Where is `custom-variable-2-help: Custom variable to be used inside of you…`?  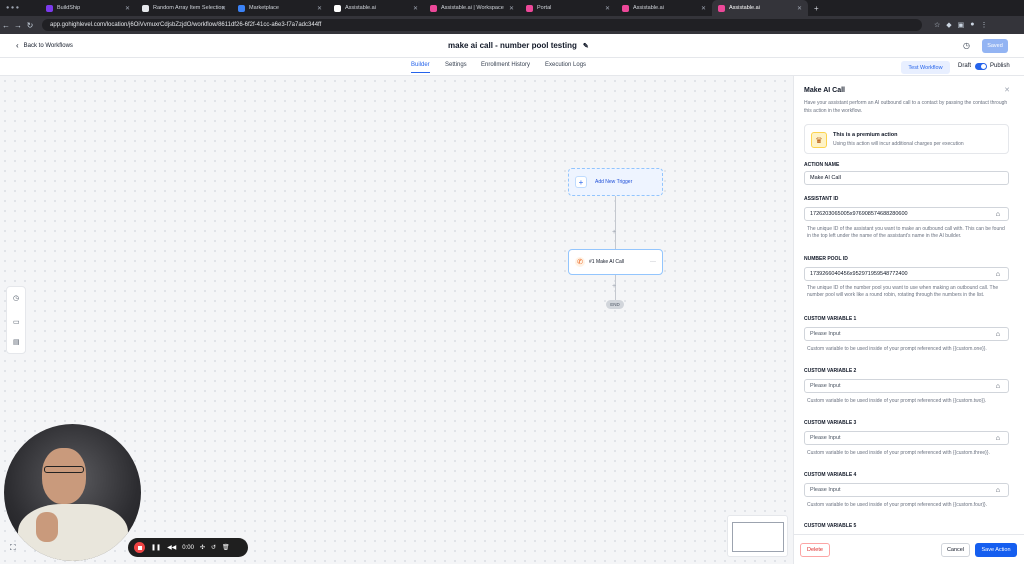 custom-variable-2-help: Custom variable to be used inside of you… is located at coordinates (897, 401).